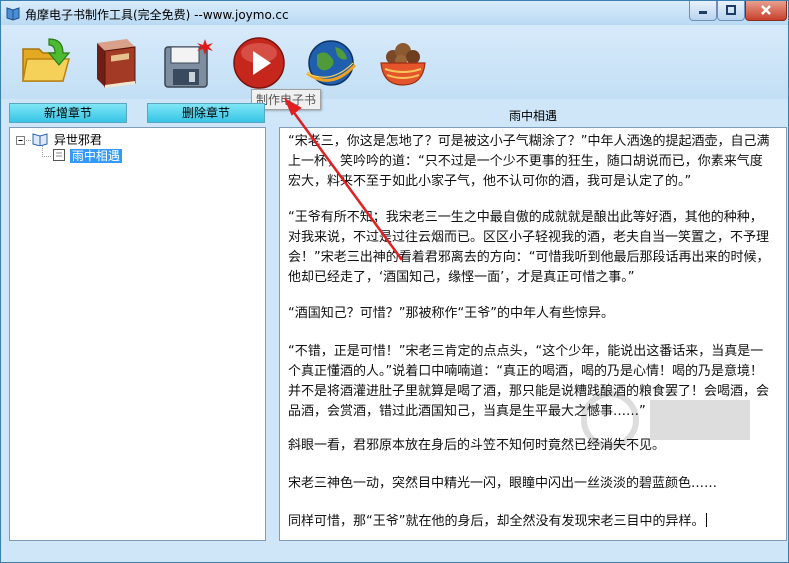 This screenshot has height=563, width=789. I want to click on chapter-title: 雨中相遇, so click(532, 116).